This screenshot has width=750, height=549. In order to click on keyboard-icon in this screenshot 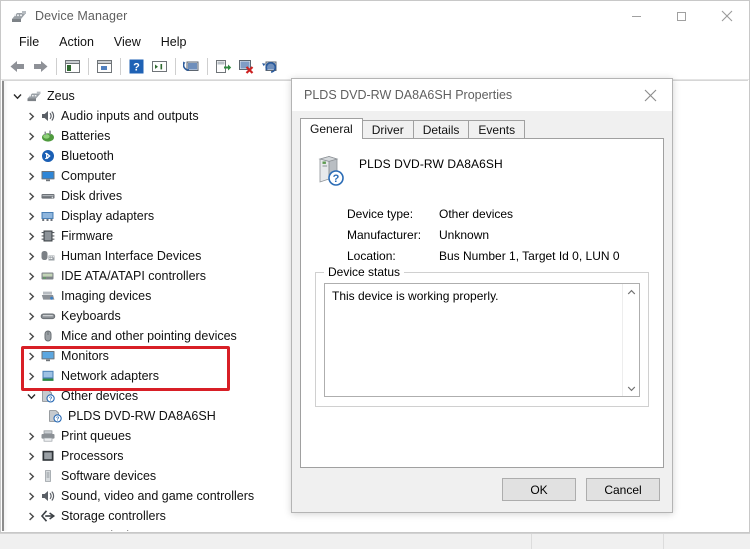, I will do `click(48, 316)`.